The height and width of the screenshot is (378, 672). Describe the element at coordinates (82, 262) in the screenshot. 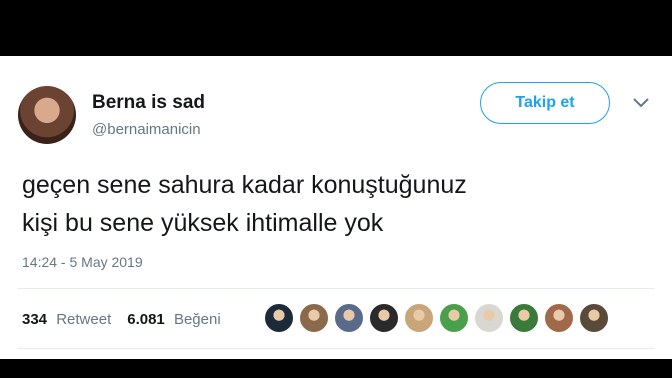

I see `tweet-timestamp: 14:24 - 5 May 2019` at that location.